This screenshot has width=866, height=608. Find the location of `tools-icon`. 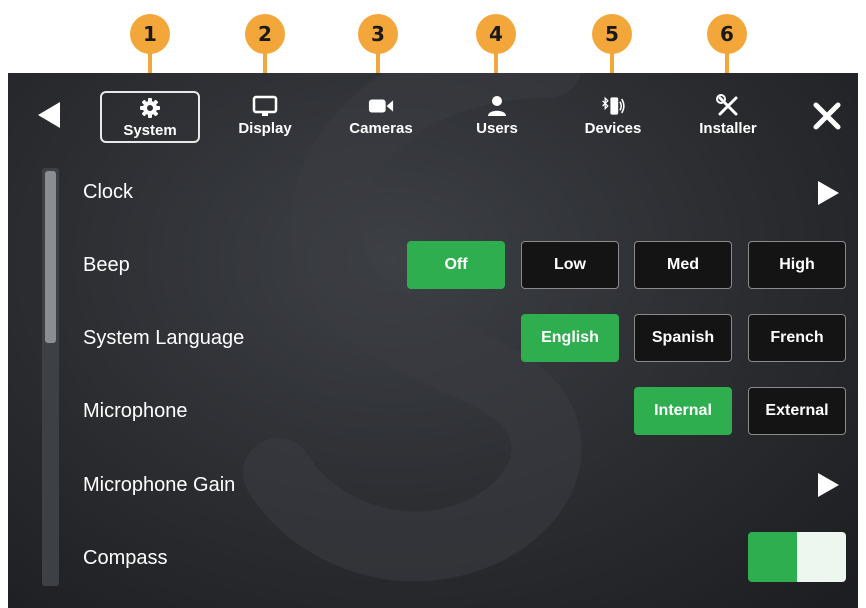

tools-icon is located at coordinates (728, 105).